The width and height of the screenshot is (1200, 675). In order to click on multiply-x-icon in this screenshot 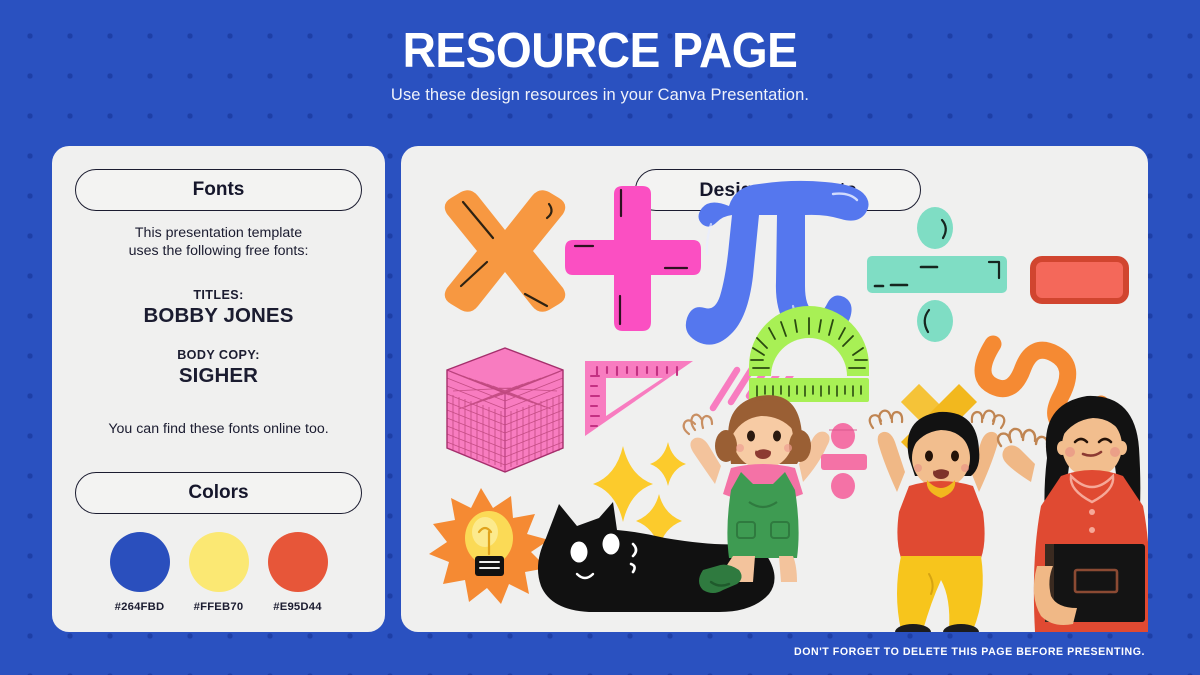, I will do `click(505, 251)`.